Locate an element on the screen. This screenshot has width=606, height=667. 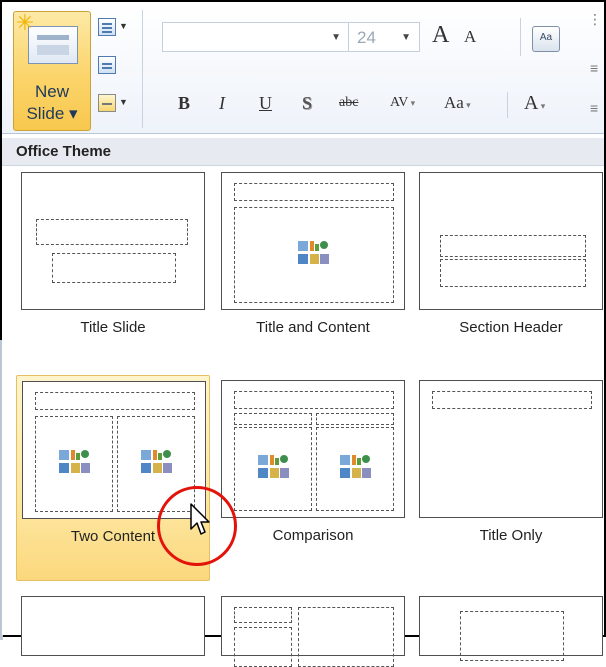
layout-title-slide: Title Slide is located at coordinates (113, 270).